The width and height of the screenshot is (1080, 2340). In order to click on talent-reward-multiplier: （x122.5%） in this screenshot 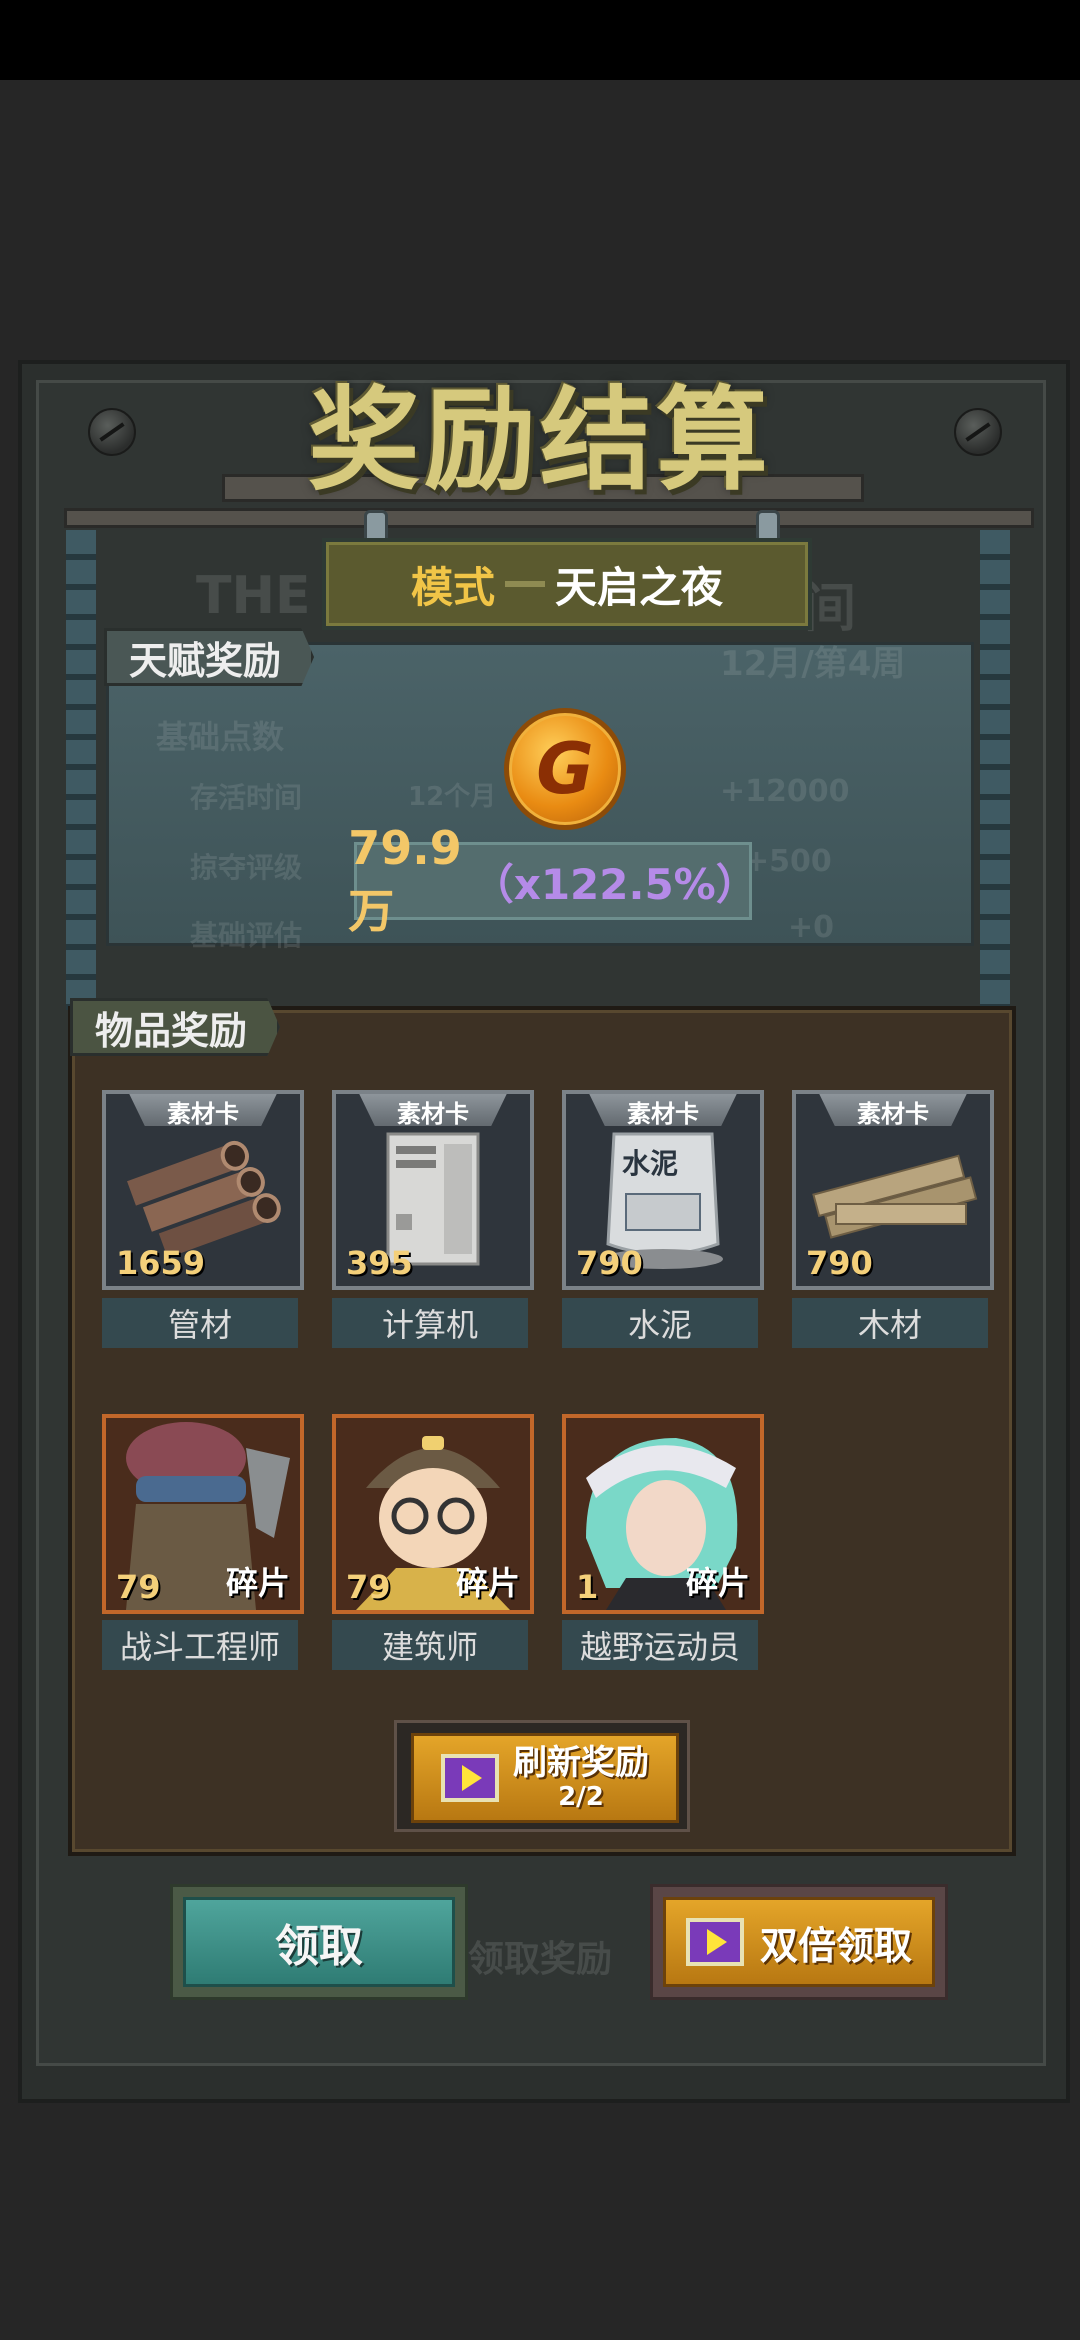, I will do `click(614, 884)`.